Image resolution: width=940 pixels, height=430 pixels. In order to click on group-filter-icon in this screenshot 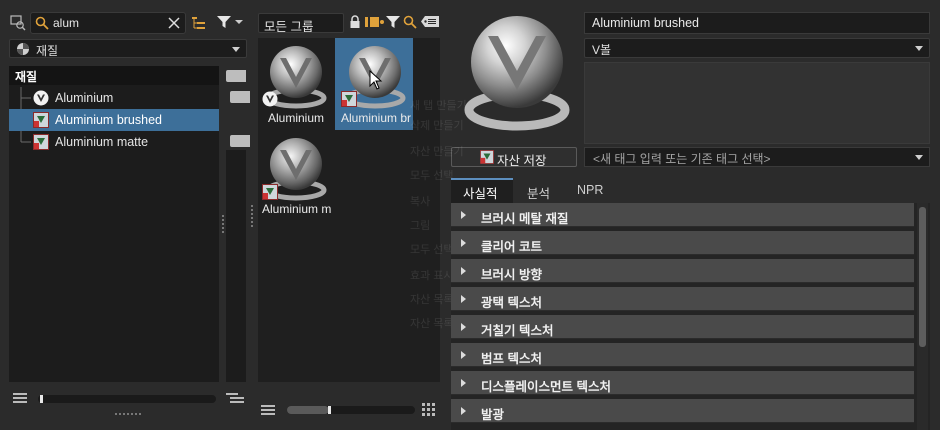, I will do `click(393, 23)`.